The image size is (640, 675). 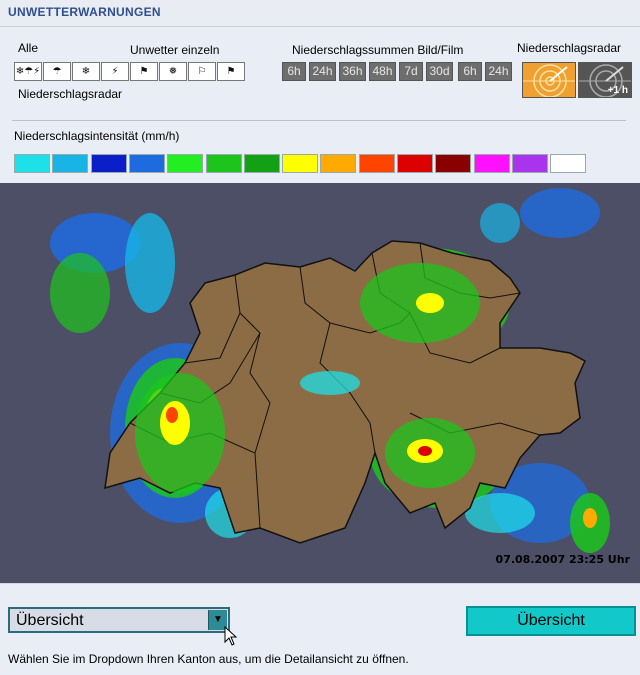 What do you see at coordinates (144, 71) in the screenshot?
I see `wind-icon: ⚑` at bounding box center [144, 71].